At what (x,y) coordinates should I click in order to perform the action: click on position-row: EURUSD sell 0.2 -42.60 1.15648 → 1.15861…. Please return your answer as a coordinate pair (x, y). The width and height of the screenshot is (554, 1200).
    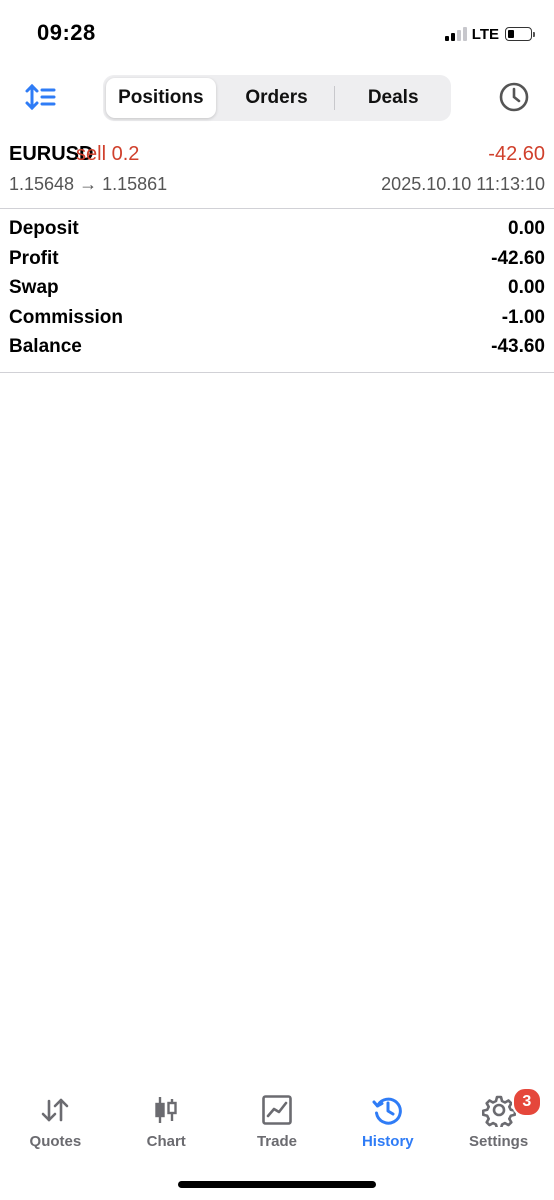
    Looking at the image, I should click on (277, 173).